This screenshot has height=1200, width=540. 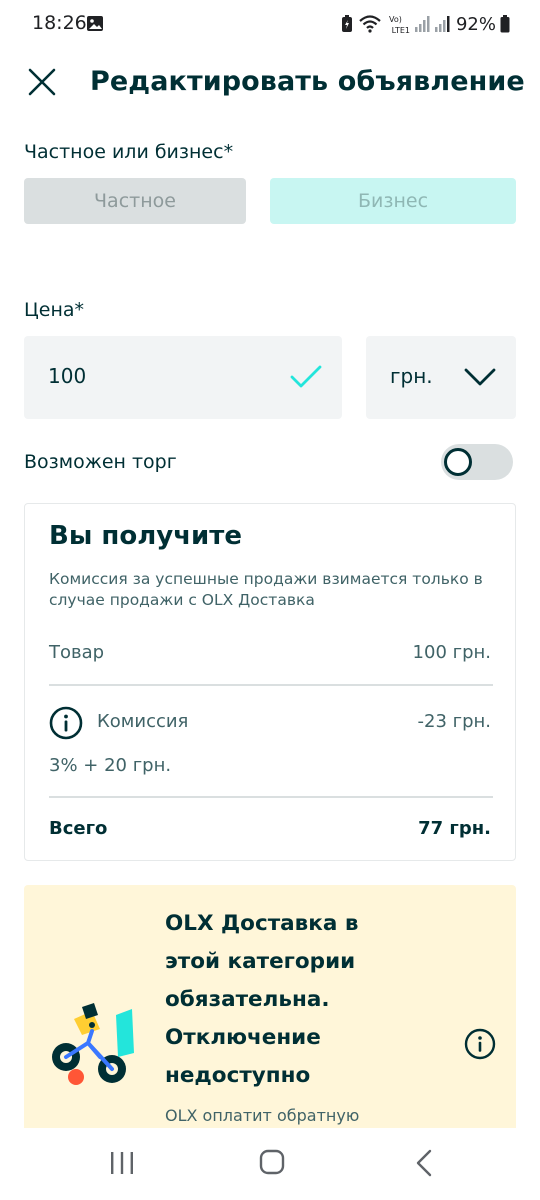 What do you see at coordinates (477, 462) in the screenshot?
I see `negotiable-toggle` at bounding box center [477, 462].